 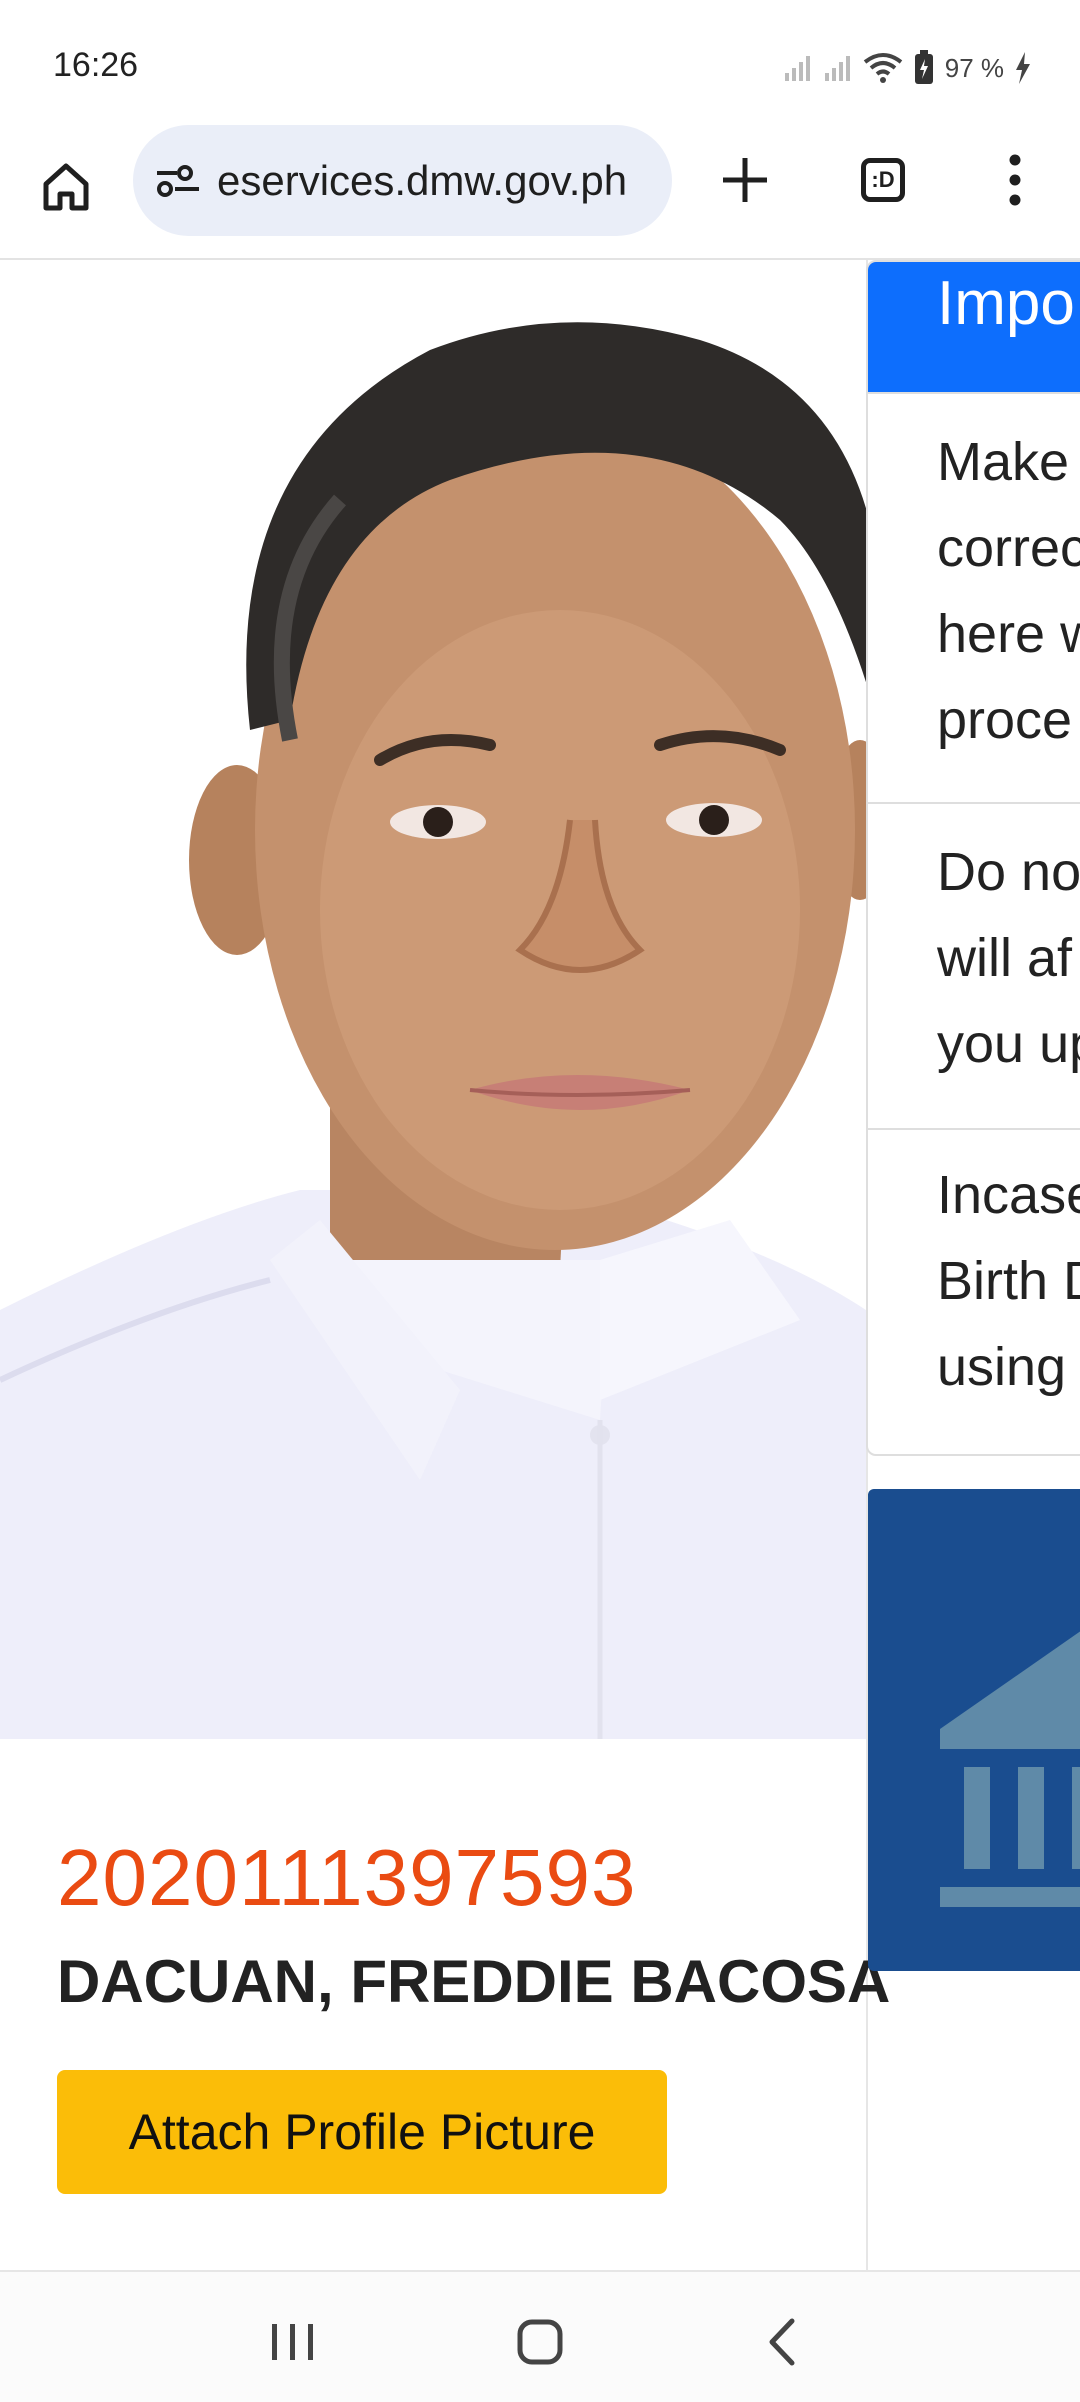 What do you see at coordinates (1008, 958) in the screenshot?
I see `note-text: Do no will af you up` at bounding box center [1008, 958].